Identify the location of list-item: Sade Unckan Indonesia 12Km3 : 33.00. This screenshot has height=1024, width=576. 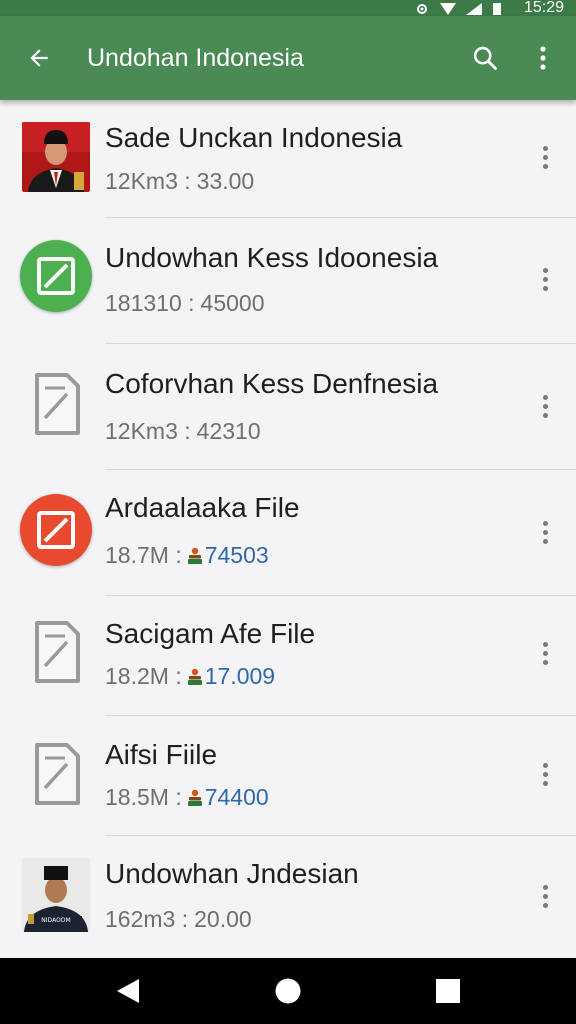
(288, 159).